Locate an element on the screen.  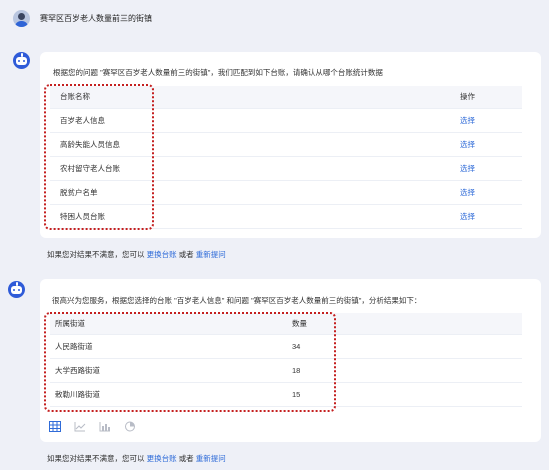
header-action: 操作 is located at coordinates (491, 97).